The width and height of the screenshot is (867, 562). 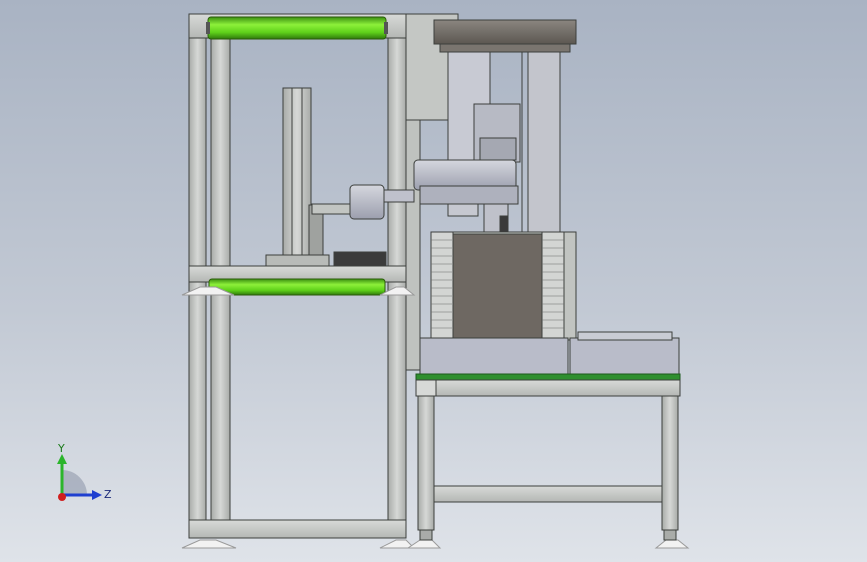 What do you see at coordinates (297, 287) in the screenshot?
I see `middle-roller` at bounding box center [297, 287].